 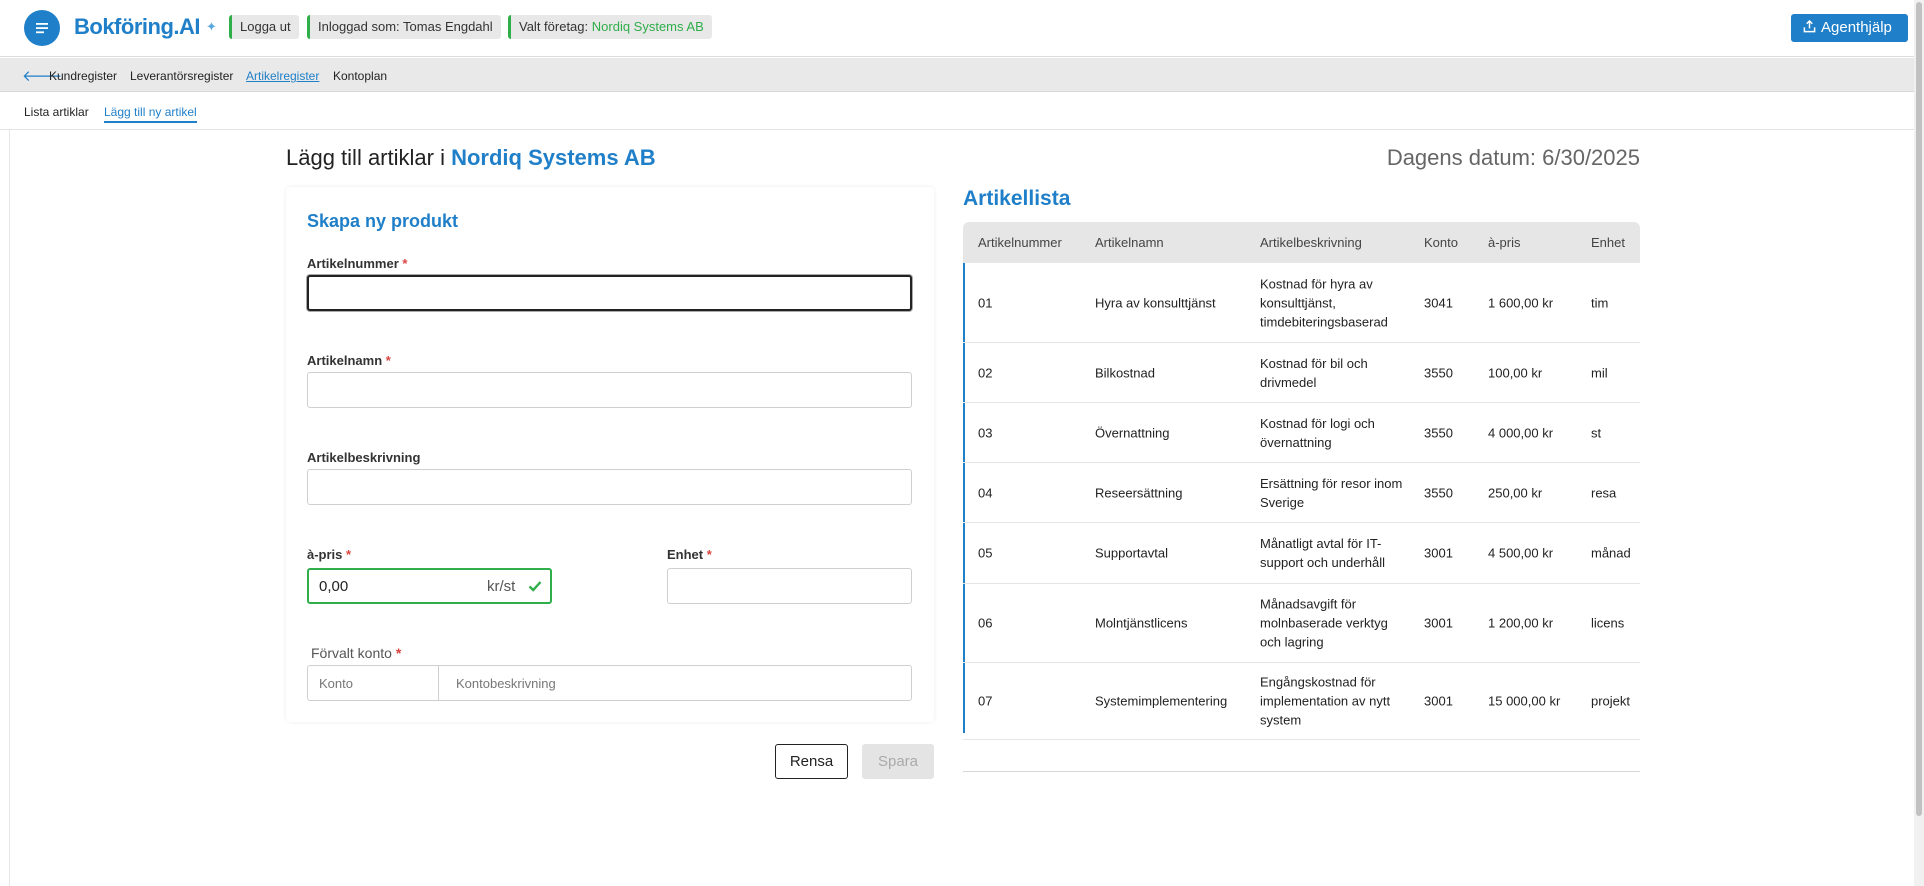 What do you see at coordinates (345, 360) in the screenshot?
I see `article-name-label-text: Artikelnamn` at bounding box center [345, 360].